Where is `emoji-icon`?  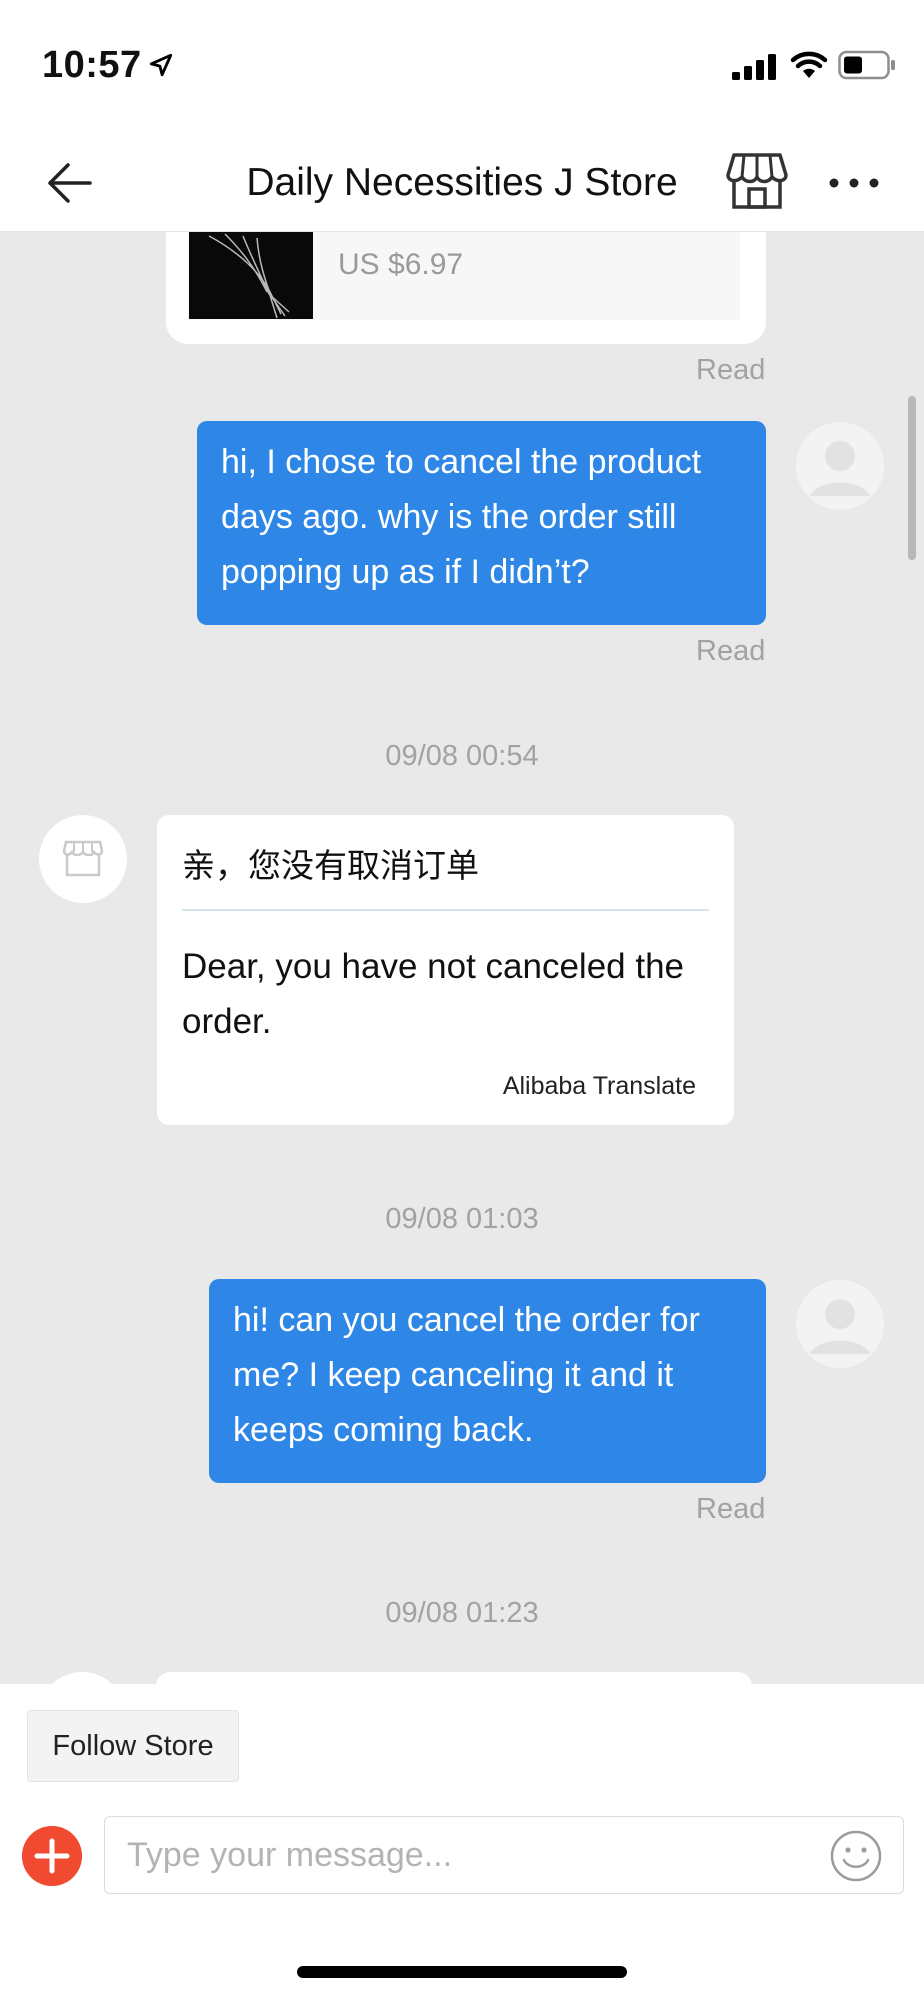 emoji-icon is located at coordinates (856, 1856).